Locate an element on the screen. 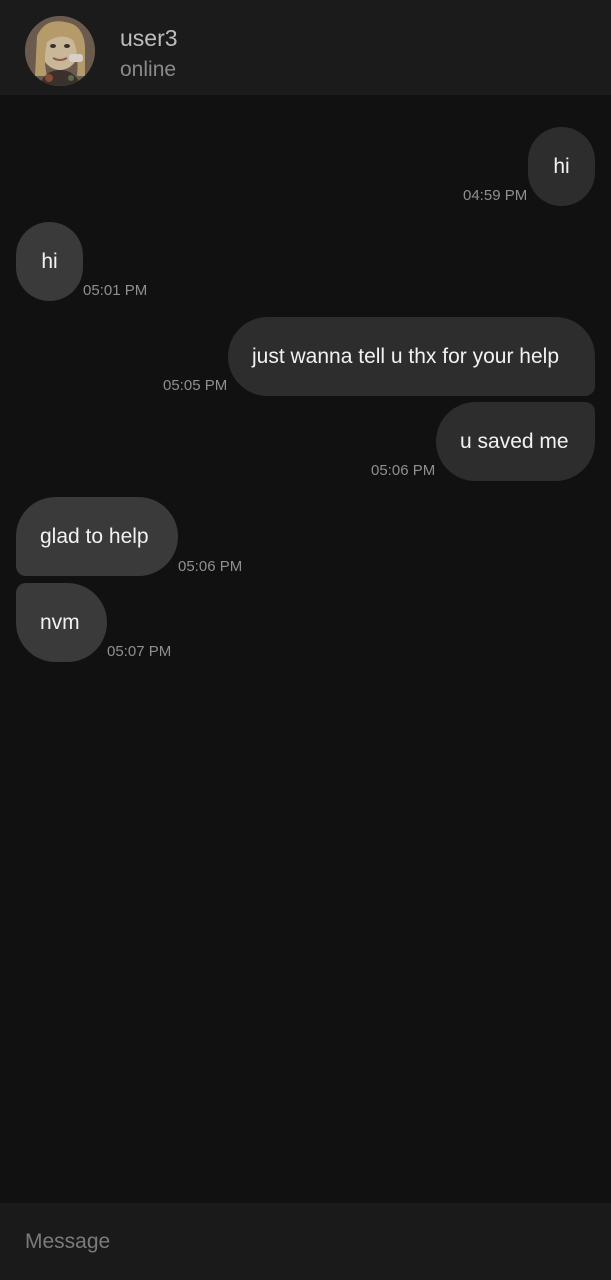 The height and width of the screenshot is (1280, 611). message-bubble-incoming: nvm is located at coordinates (61, 622).